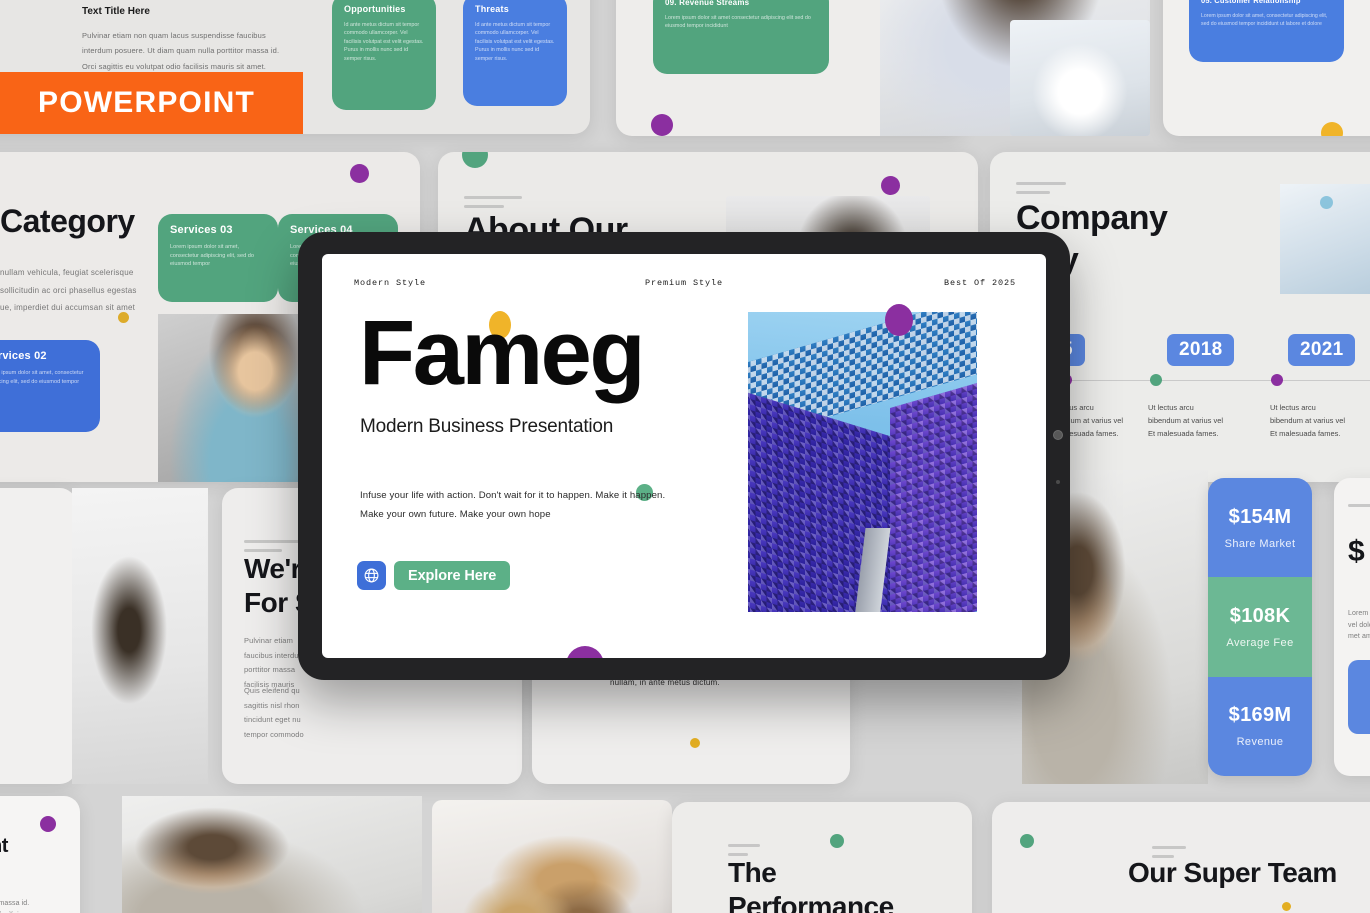 The image size is (1370, 913). Describe the element at coordinates (752, 872) in the screenshot. I see `performance-heading-line1: The` at that location.